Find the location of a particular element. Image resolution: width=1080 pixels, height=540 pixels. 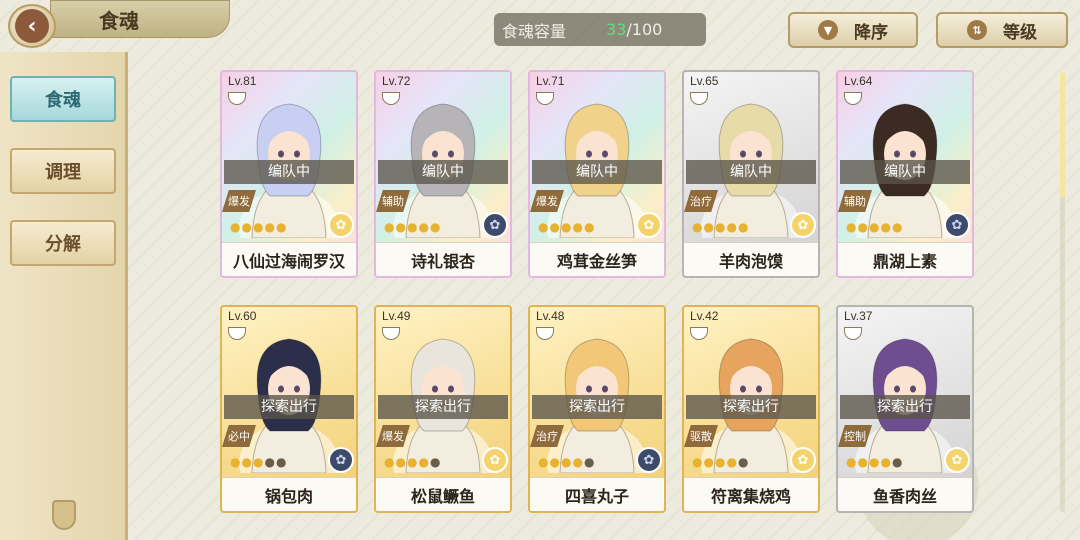

soul-name: 锅包肉 is located at coordinates (289, 494).